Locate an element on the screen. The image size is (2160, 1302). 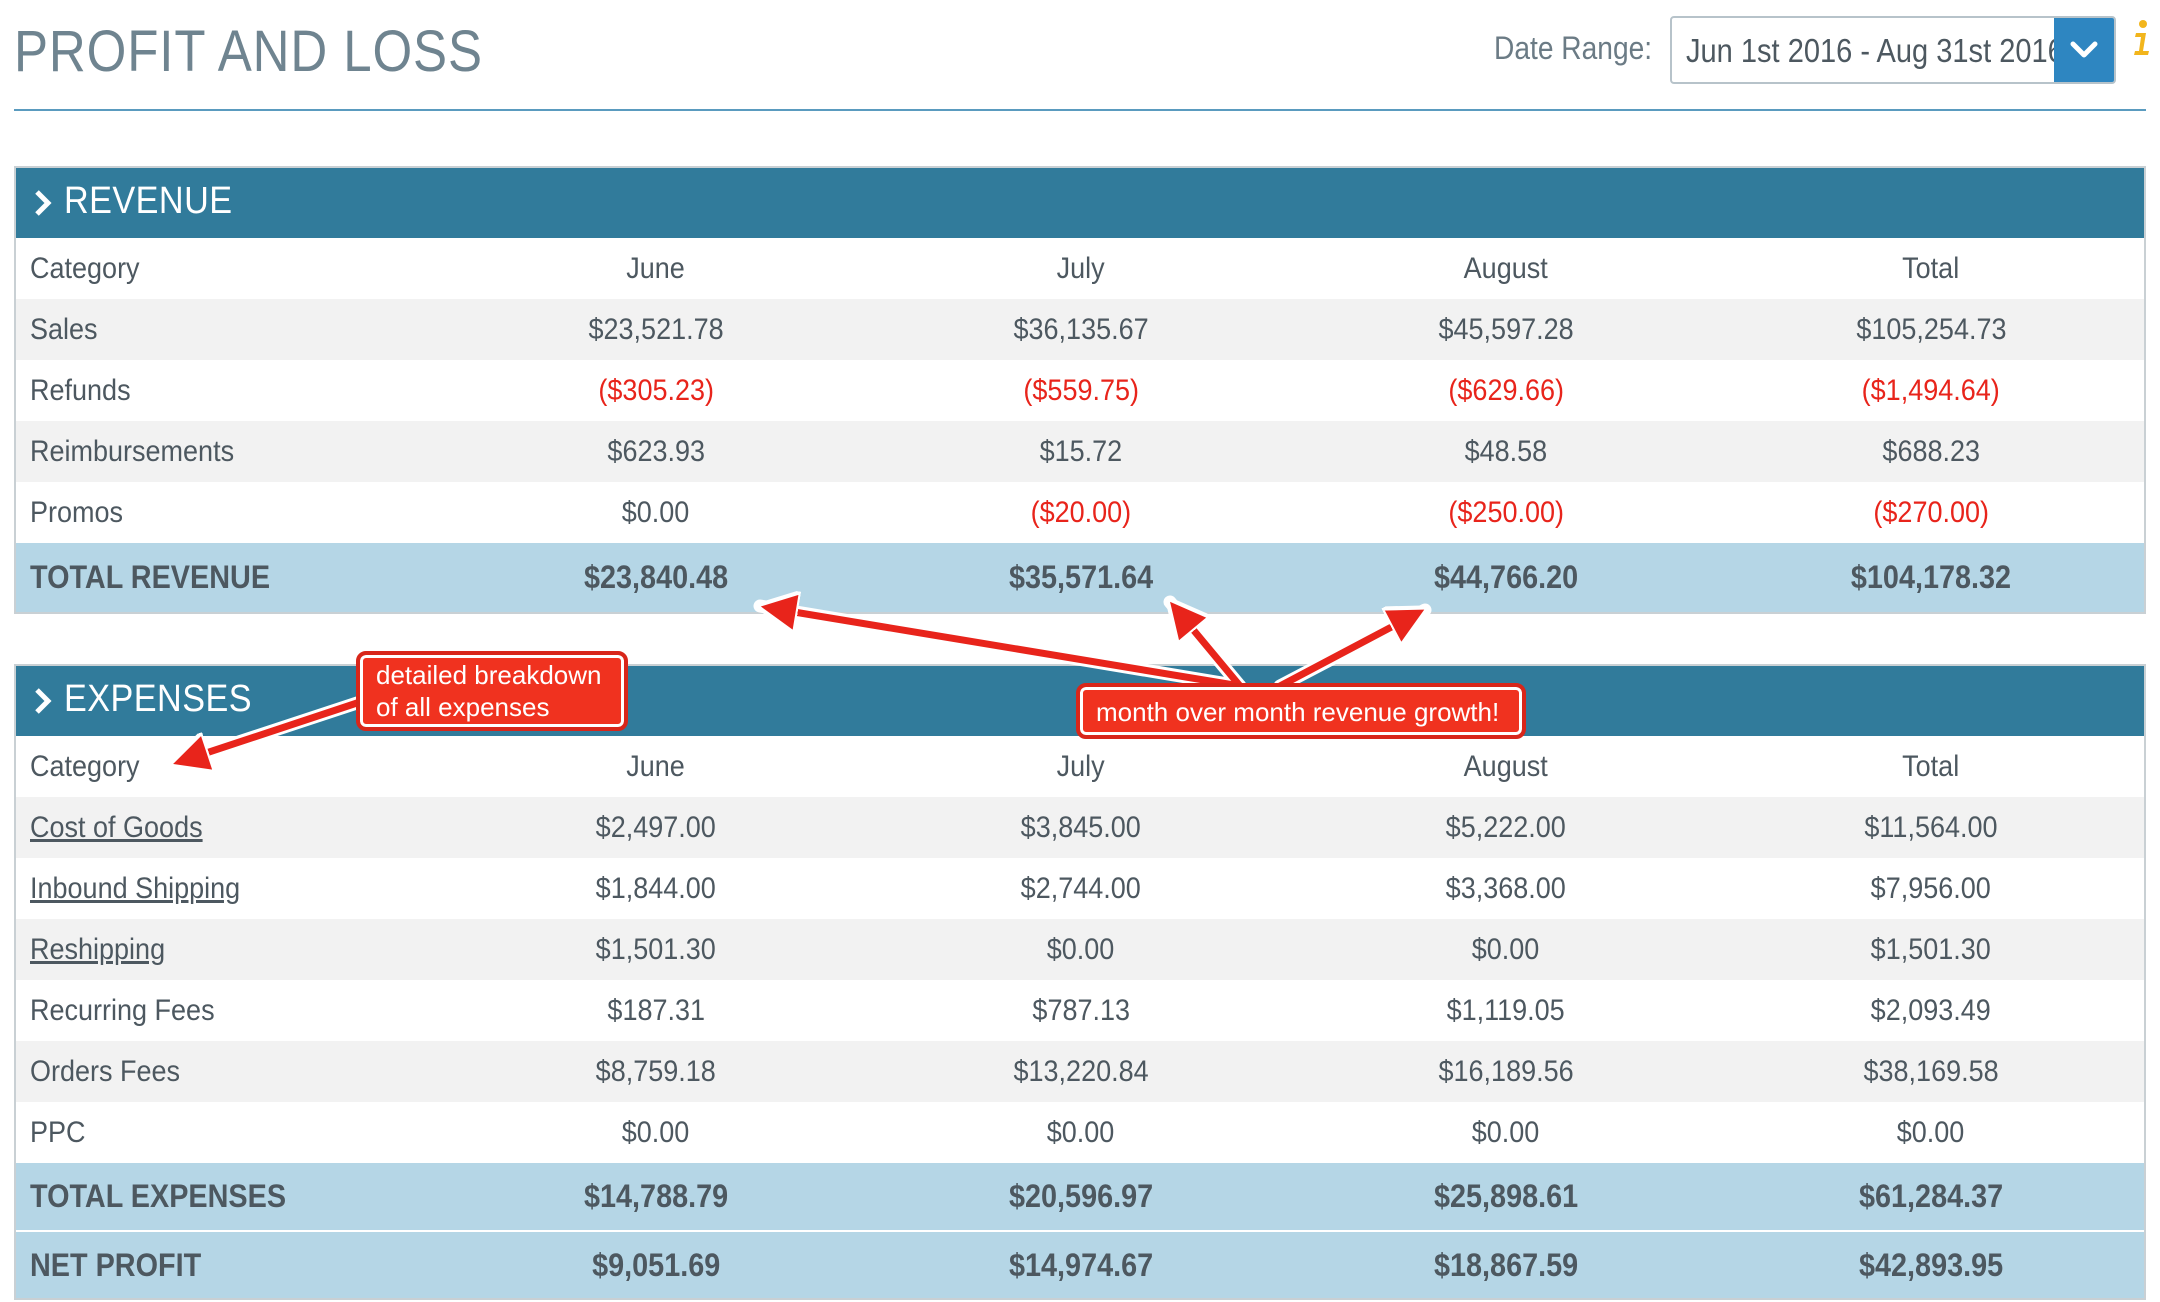
net-profit-august: $18,867.59 is located at coordinates (1506, 1264).